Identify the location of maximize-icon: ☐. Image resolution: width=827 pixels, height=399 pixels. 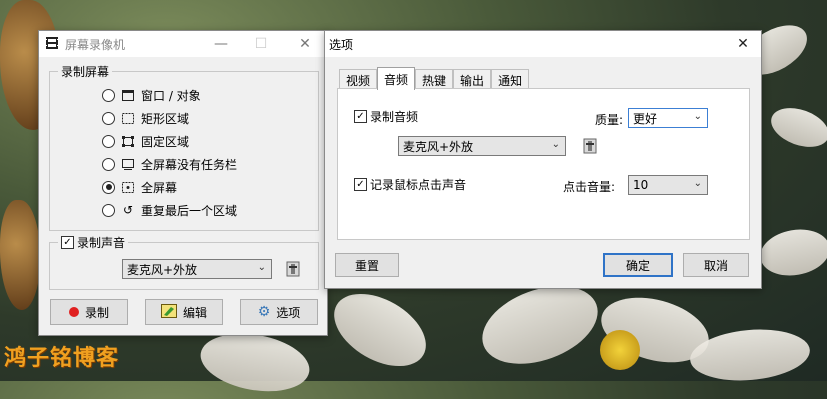
(261, 44).